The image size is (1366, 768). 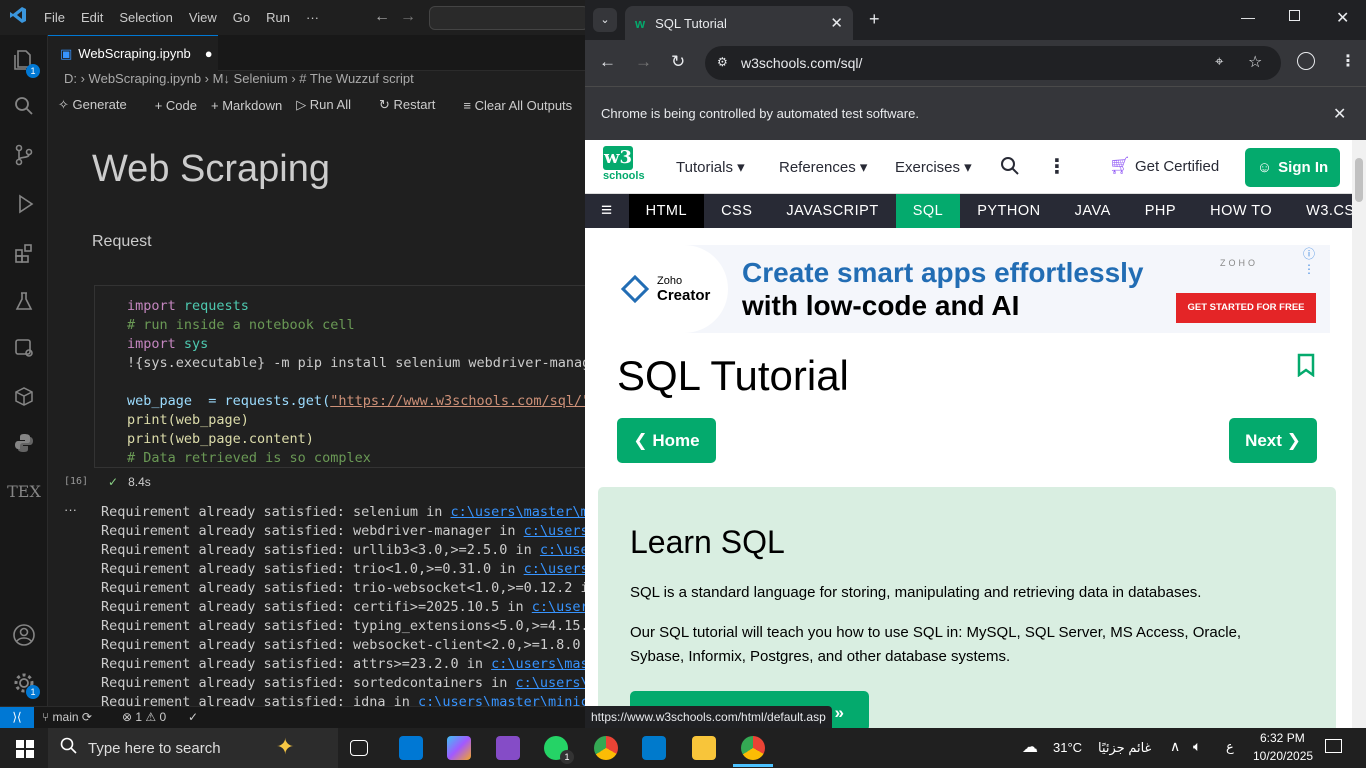 What do you see at coordinates (1160, 211) in the screenshot?
I see `nav-php: PHP` at bounding box center [1160, 211].